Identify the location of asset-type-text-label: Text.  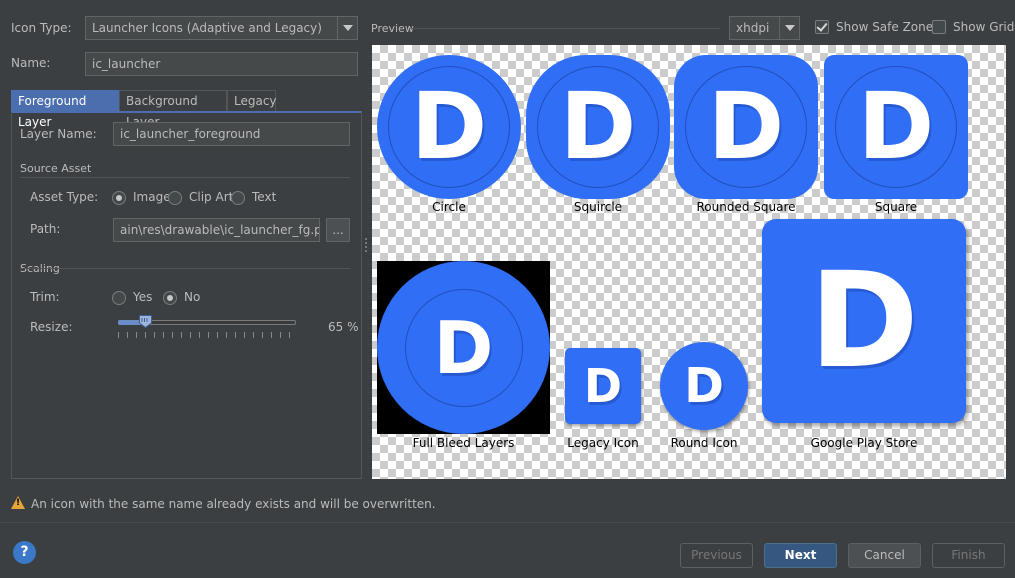
(264, 197).